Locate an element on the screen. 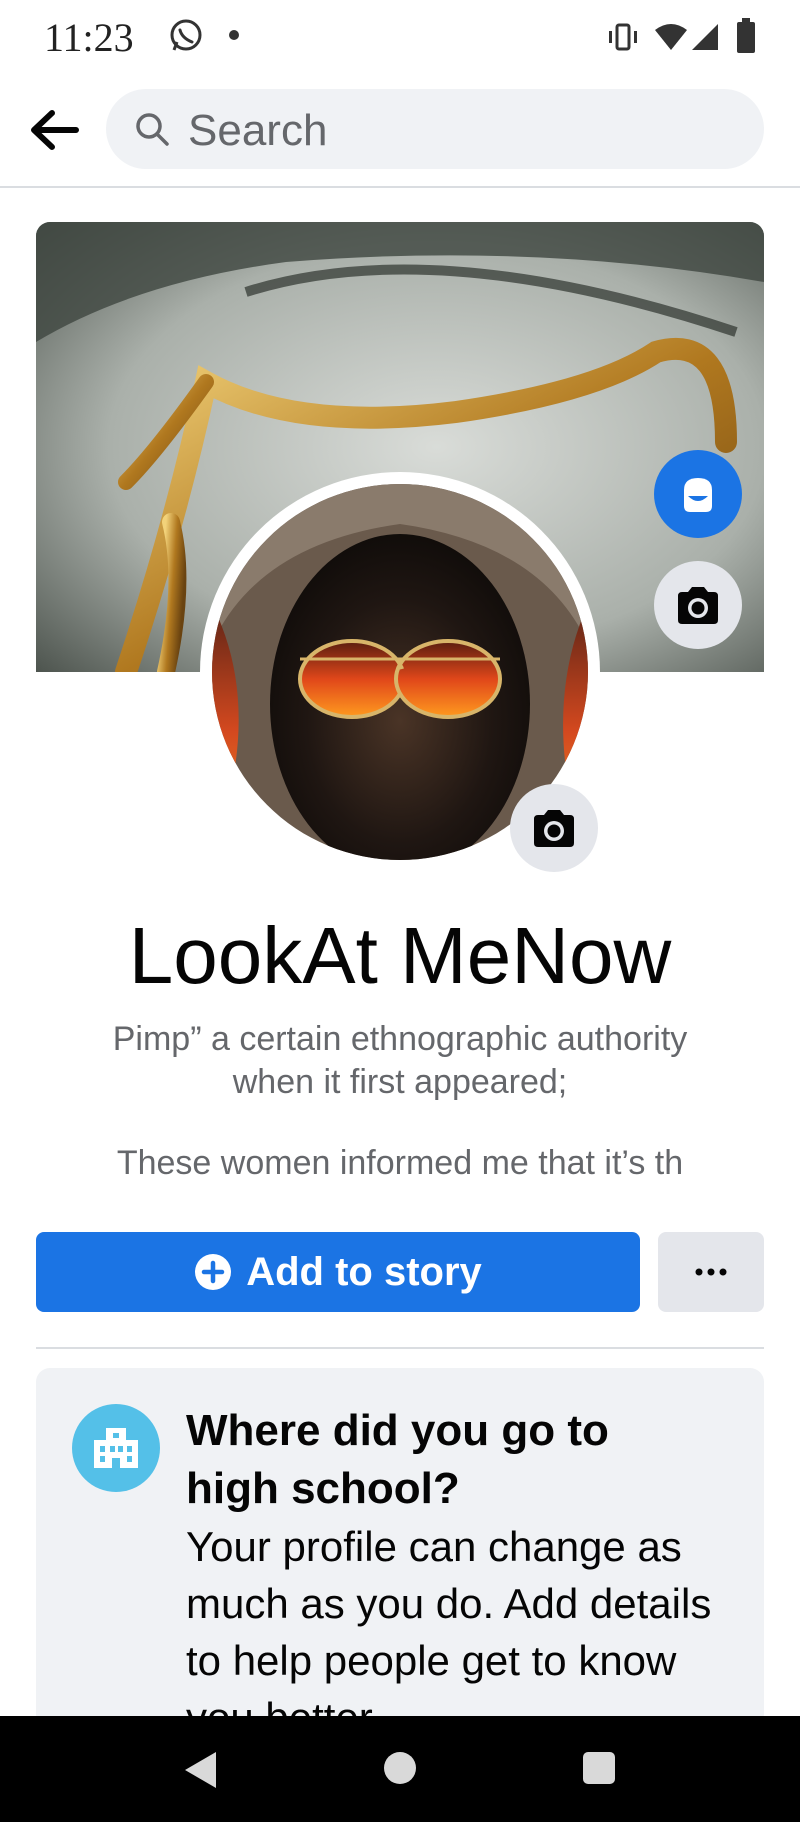 The height and width of the screenshot is (1822, 800). arrow-left-icon is located at coordinates (55, 130).